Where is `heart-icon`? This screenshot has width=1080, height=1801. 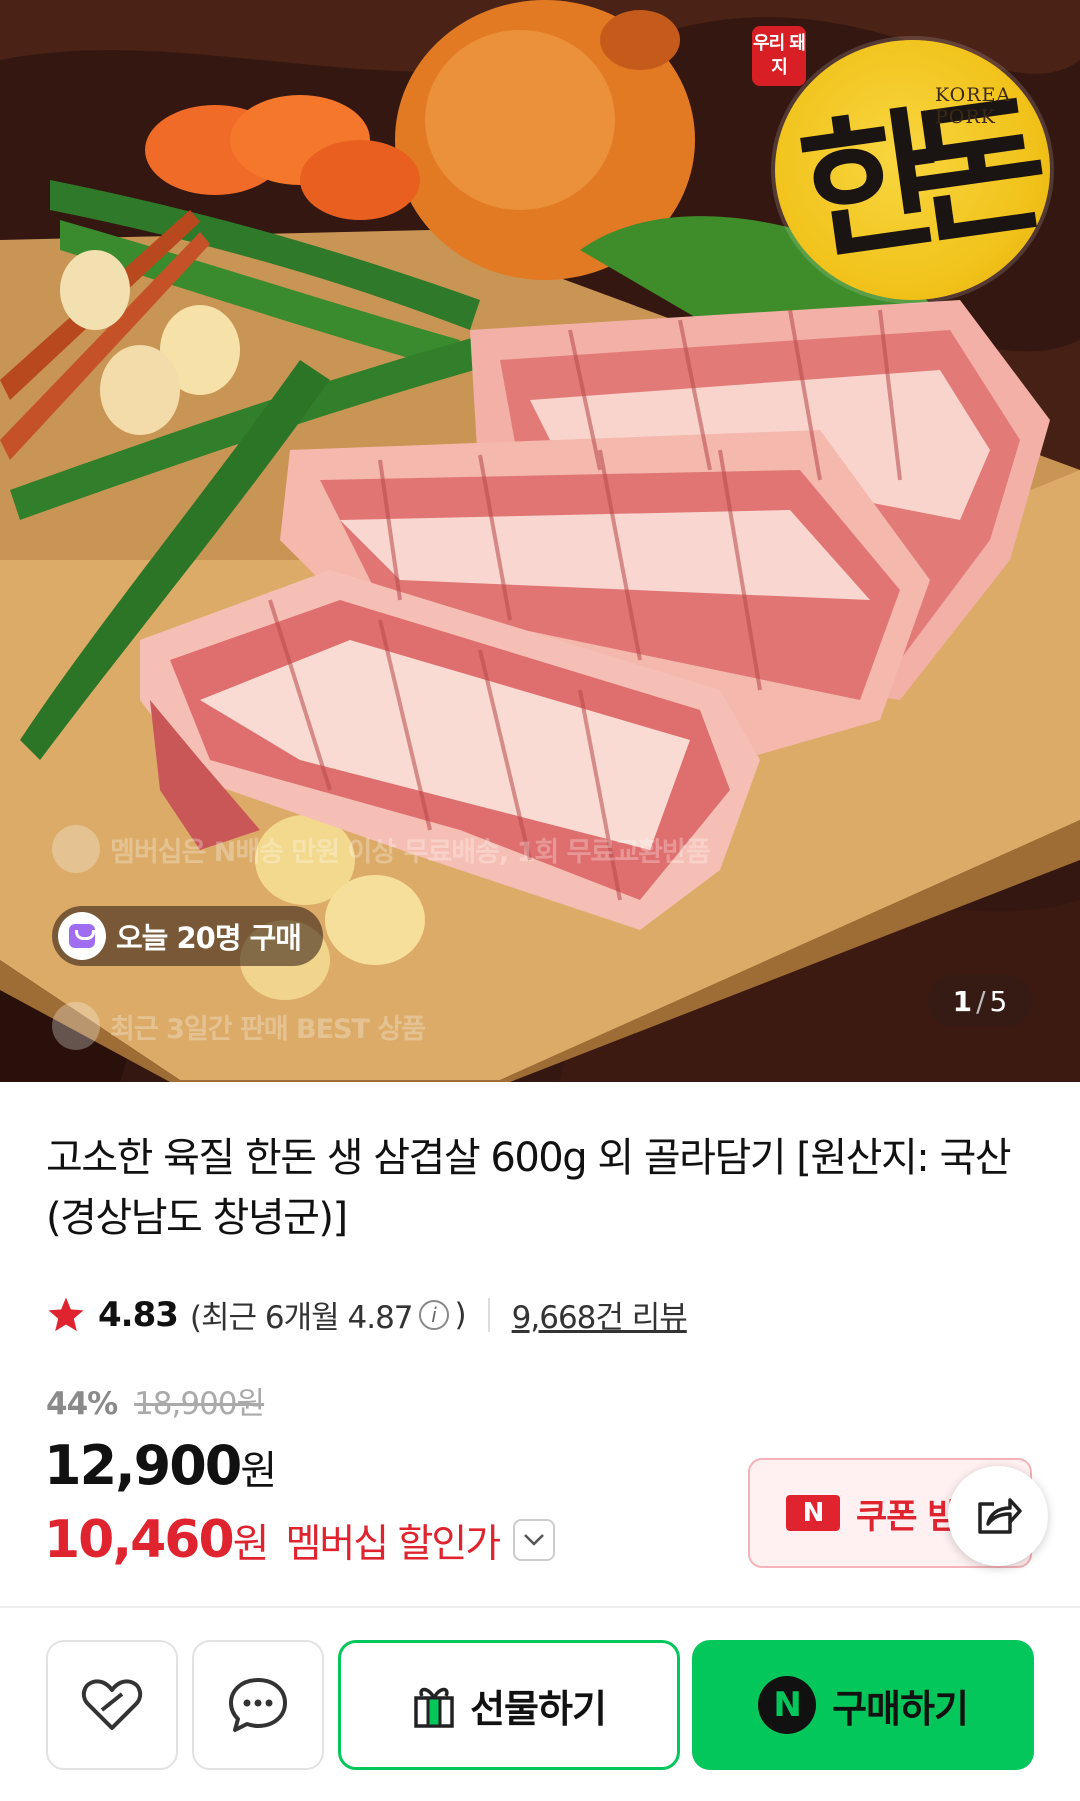 heart-icon is located at coordinates (112, 1704).